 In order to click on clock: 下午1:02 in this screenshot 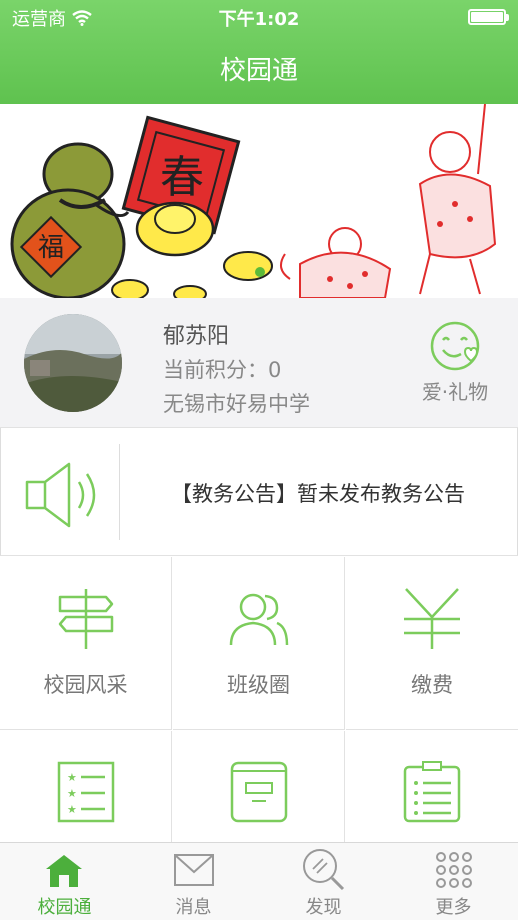, I will do `click(259, 19)`.